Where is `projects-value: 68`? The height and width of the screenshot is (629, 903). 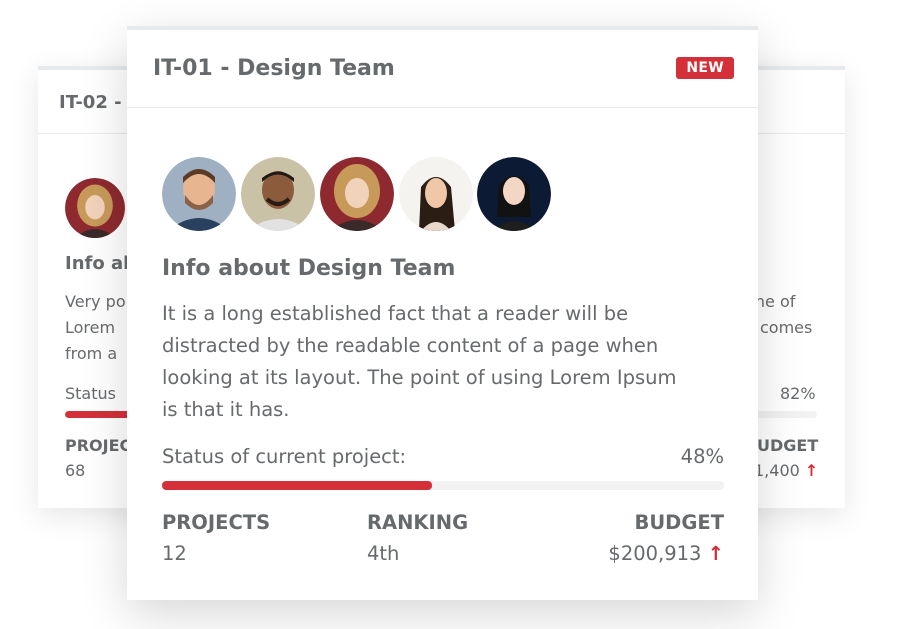
projects-value: 68 is located at coordinates (75, 470).